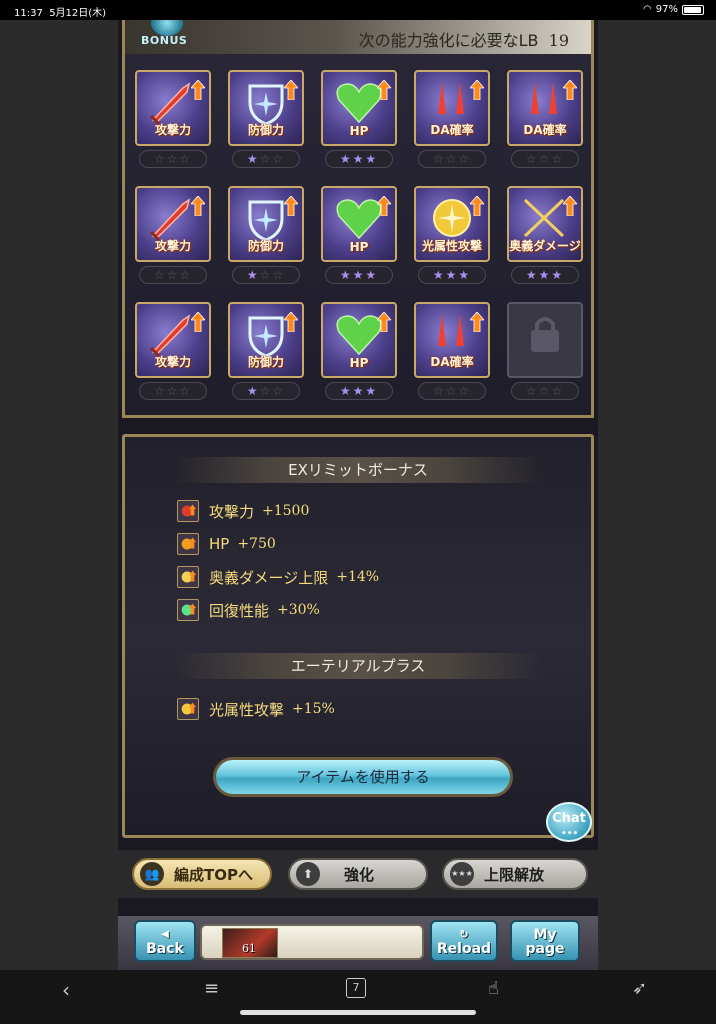 This screenshot has height=1024, width=716. What do you see at coordinates (266, 275) in the screenshot?
I see `star-rating: ★☆☆` at bounding box center [266, 275].